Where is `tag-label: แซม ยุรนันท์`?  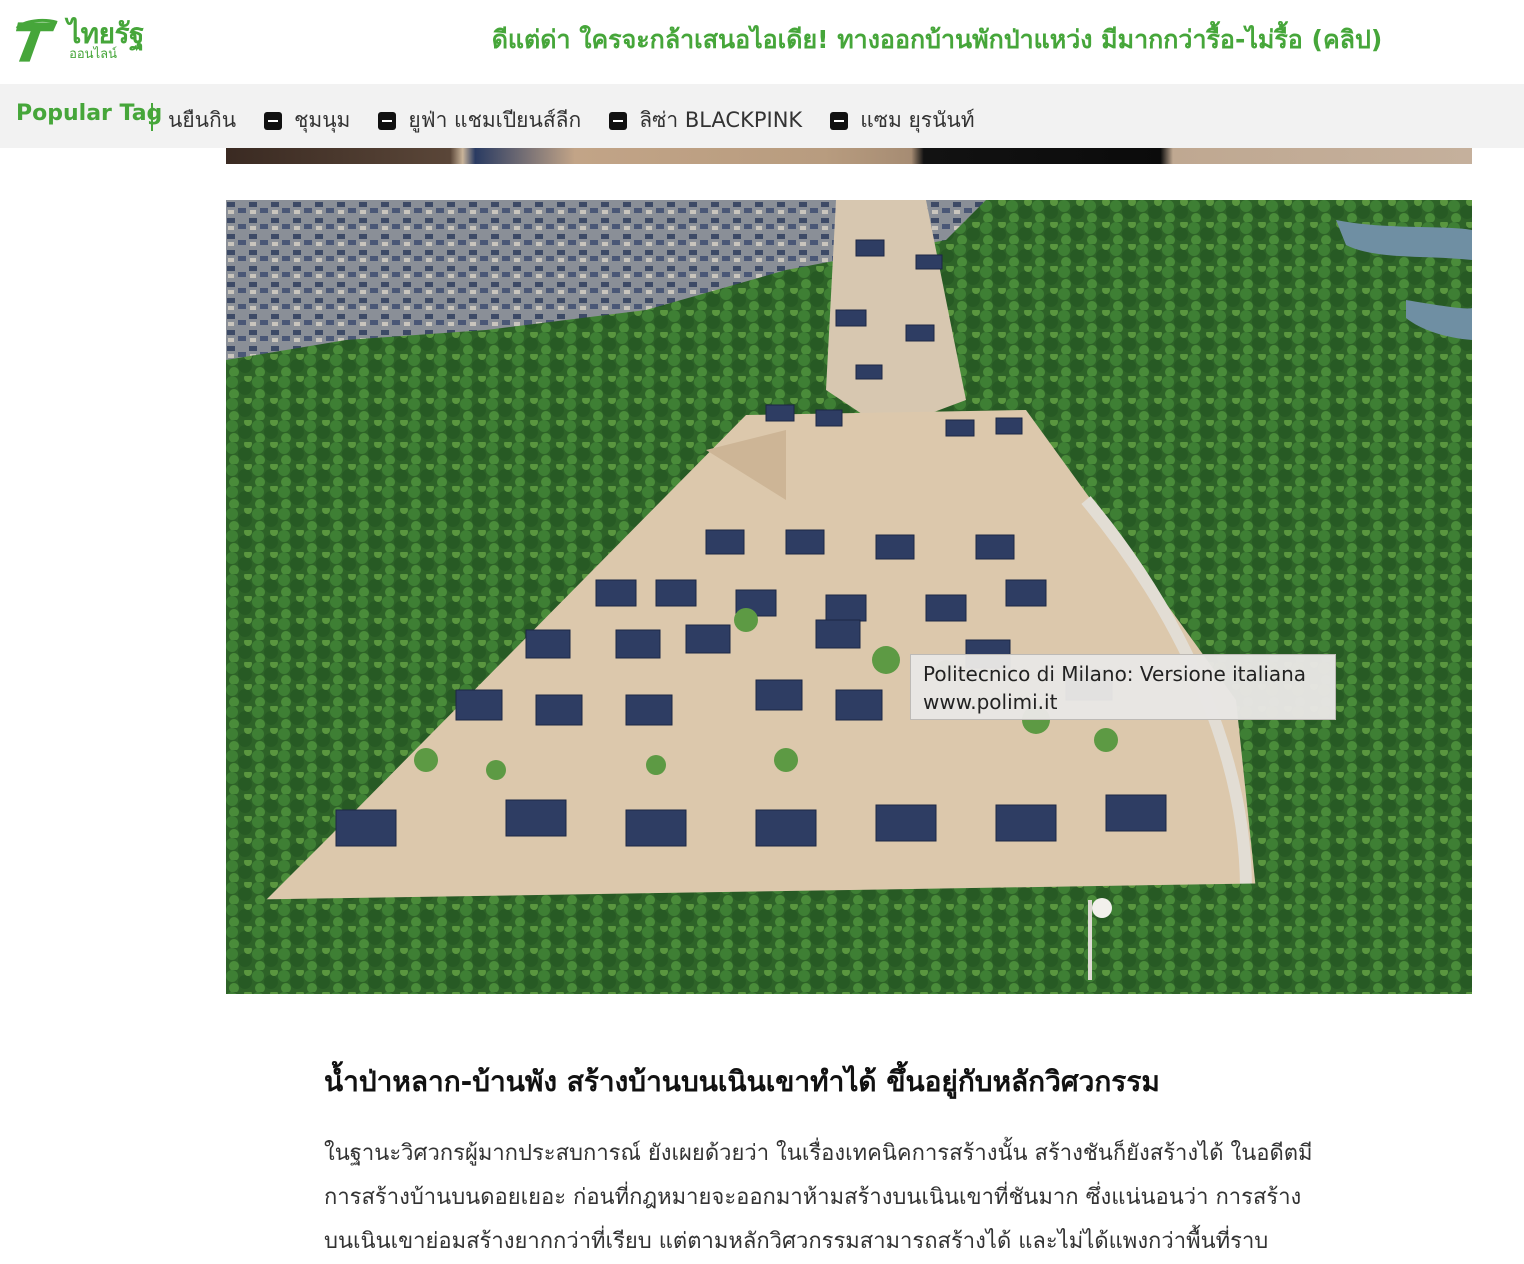 tag-label: แซม ยุรนันท์ is located at coordinates (917, 120).